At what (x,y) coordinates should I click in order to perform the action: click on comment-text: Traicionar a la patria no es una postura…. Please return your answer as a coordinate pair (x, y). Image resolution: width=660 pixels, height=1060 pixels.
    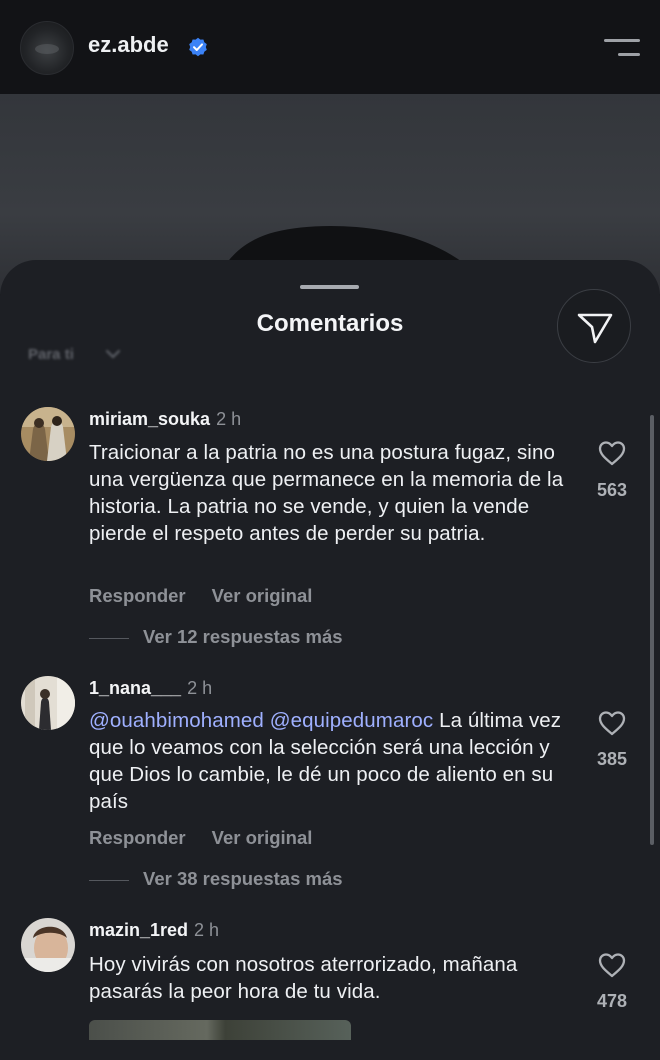
    Looking at the image, I should click on (326, 493).